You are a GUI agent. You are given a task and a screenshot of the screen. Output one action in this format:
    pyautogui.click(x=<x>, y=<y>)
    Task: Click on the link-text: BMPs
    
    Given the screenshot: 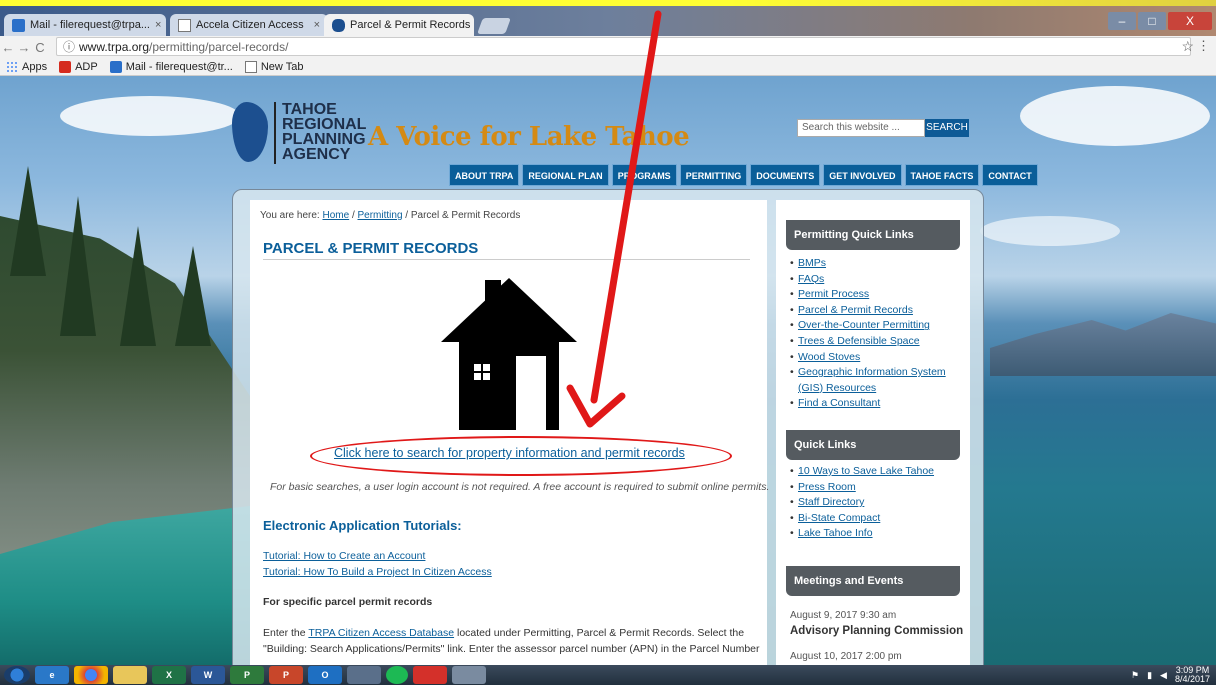 What is the action you would take?
    pyautogui.click(x=812, y=263)
    